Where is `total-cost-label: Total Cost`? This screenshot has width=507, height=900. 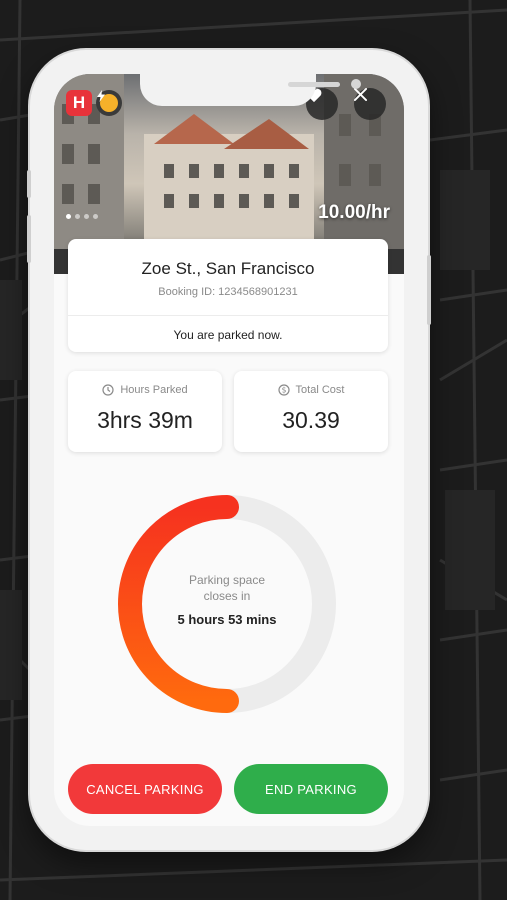
total-cost-label: Total Cost is located at coordinates (320, 390).